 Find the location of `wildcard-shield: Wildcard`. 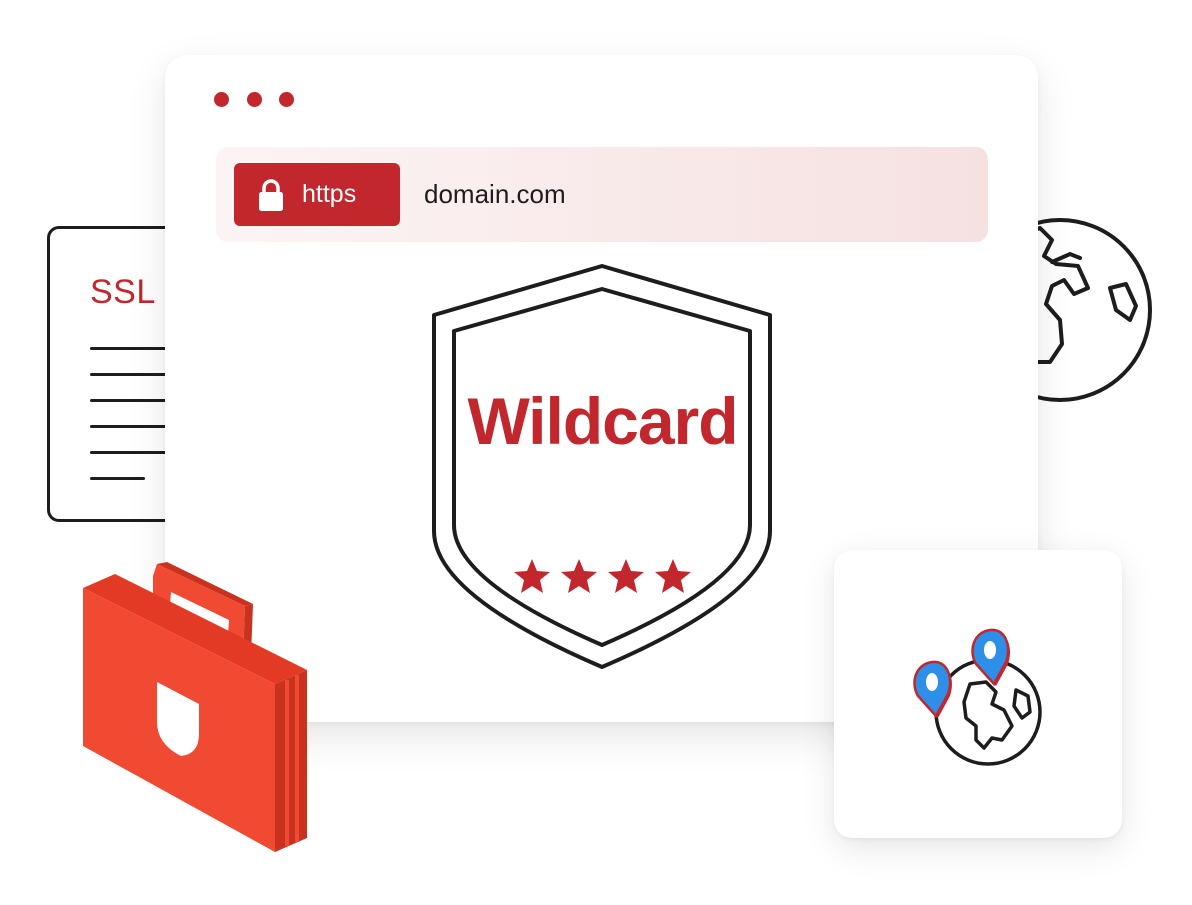

wildcard-shield: Wildcard is located at coordinates (602, 468).